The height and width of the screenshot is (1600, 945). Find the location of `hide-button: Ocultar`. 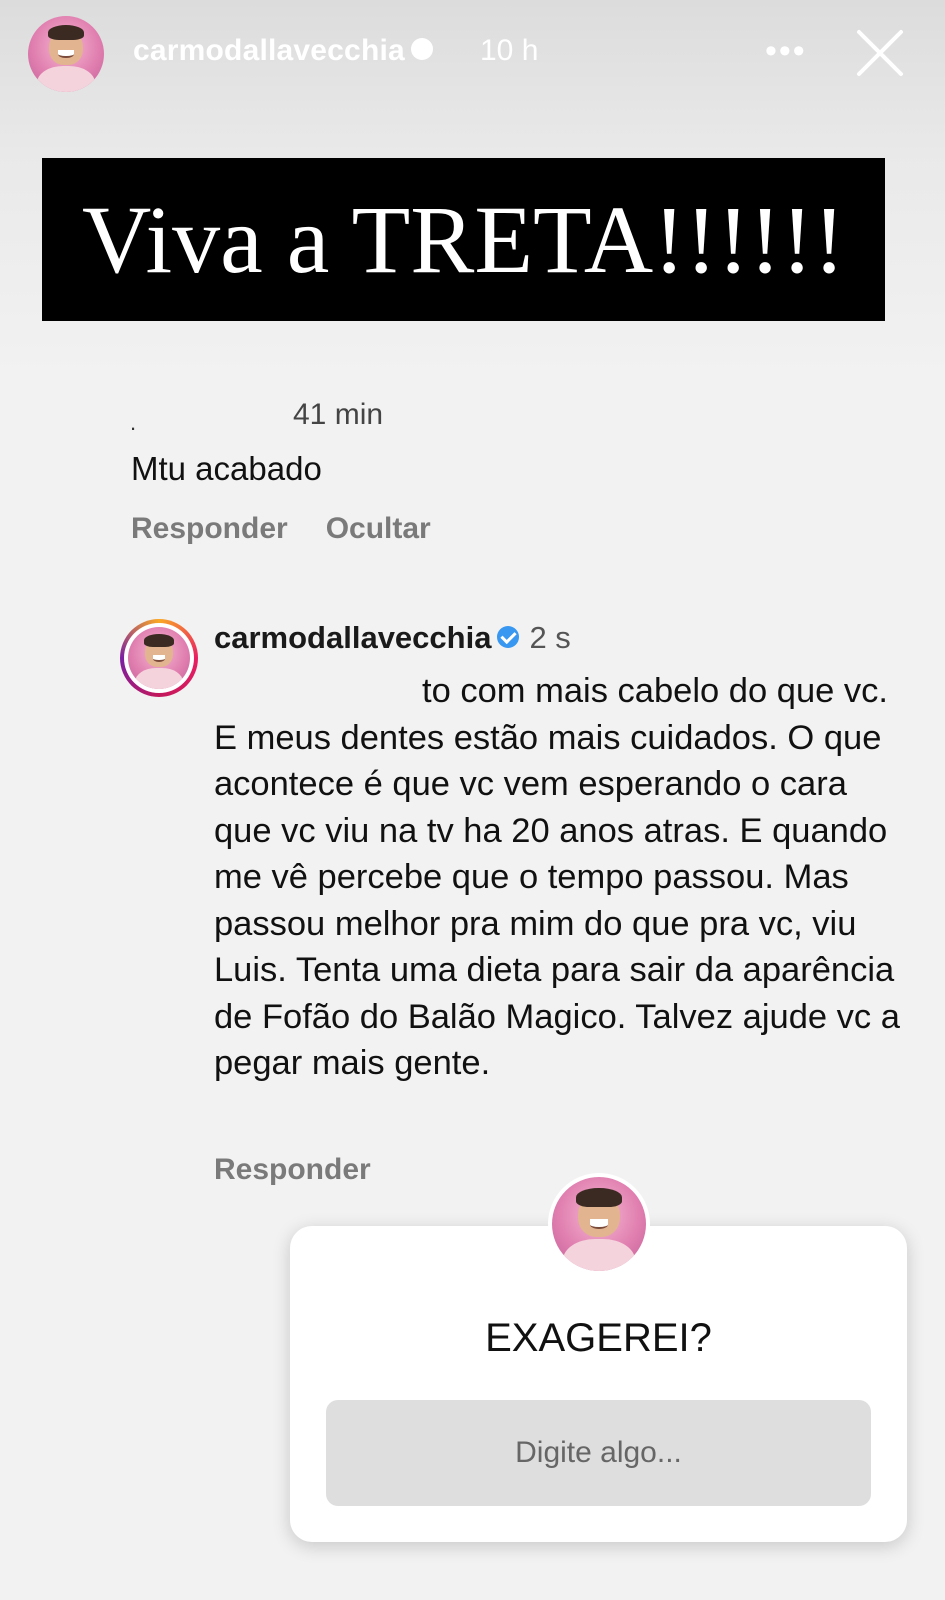

hide-button: Ocultar is located at coordinates (378, 528).